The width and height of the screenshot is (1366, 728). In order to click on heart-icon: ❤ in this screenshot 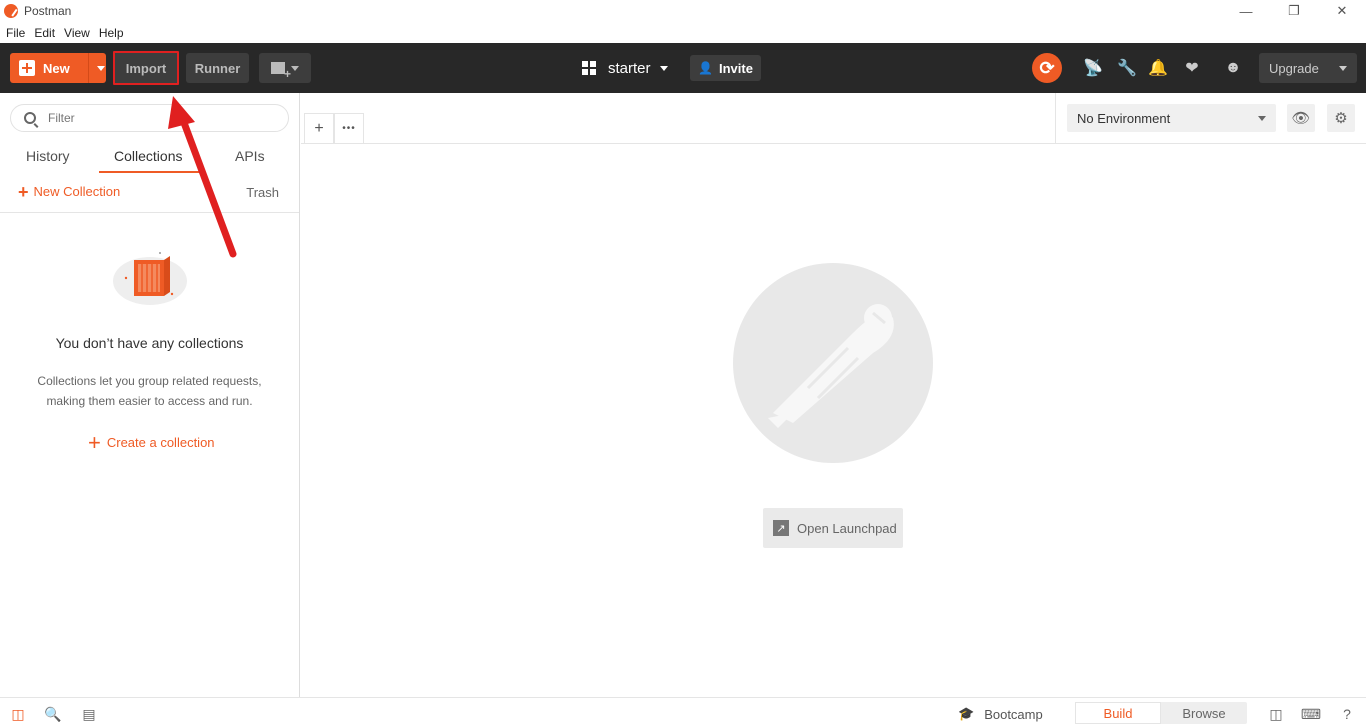, I will do `click(1192, 68)`.